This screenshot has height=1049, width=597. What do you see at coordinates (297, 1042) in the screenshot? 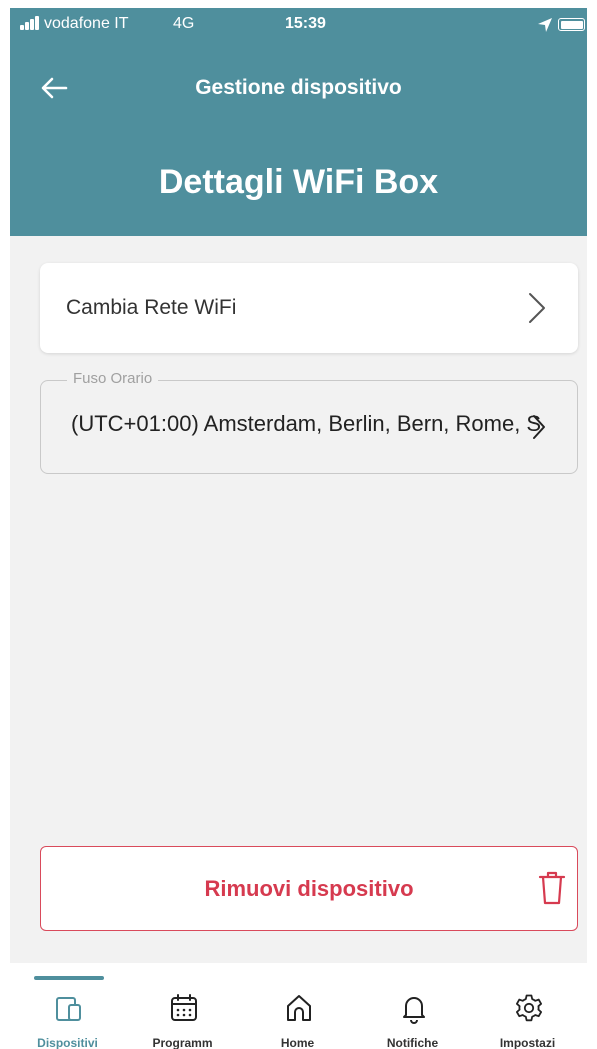
I see `tab-label: Home` at bounding box center [297, 1042].